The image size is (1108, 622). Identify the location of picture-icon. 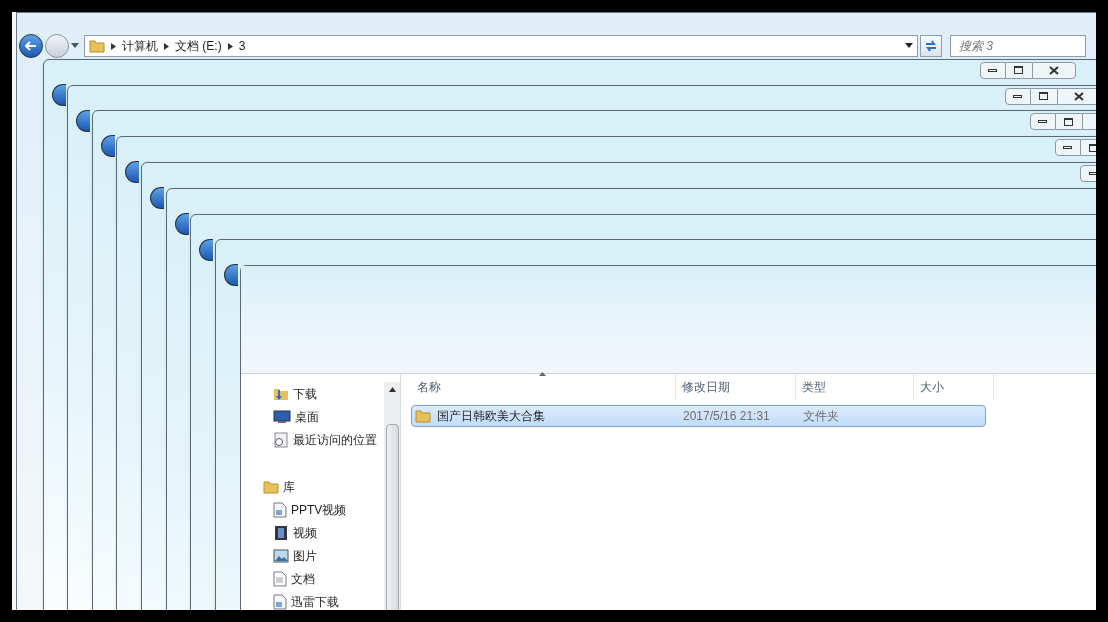
(281, 555).